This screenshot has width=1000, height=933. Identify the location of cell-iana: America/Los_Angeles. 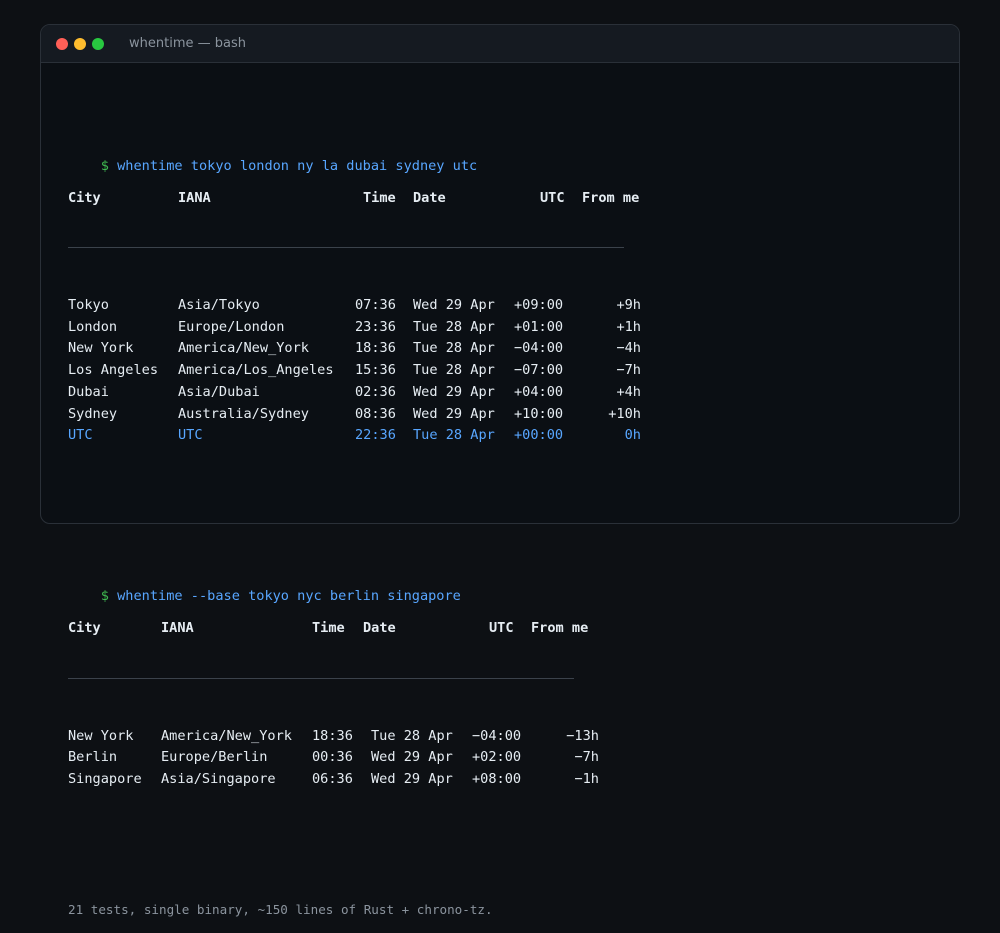
(256, 370).